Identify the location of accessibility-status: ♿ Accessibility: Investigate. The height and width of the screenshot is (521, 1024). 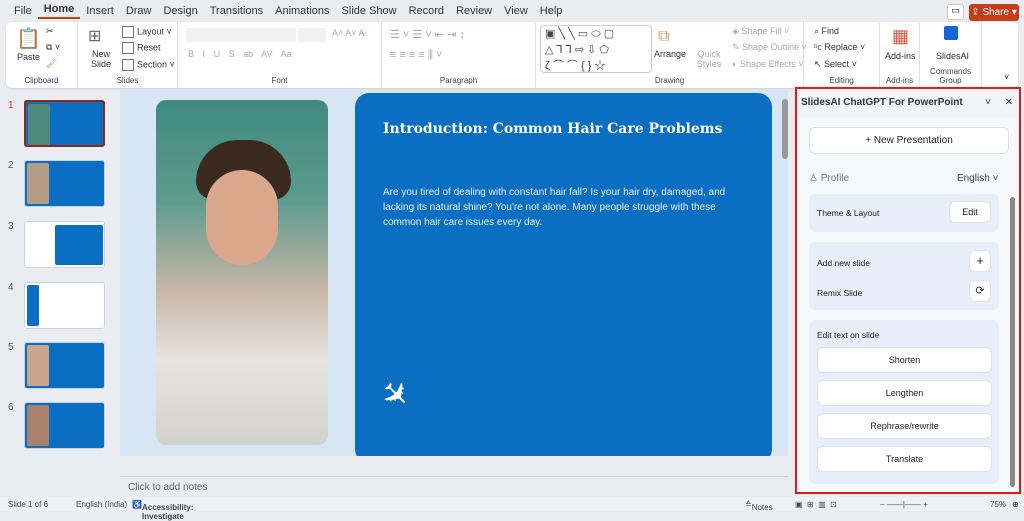
(163, 510).